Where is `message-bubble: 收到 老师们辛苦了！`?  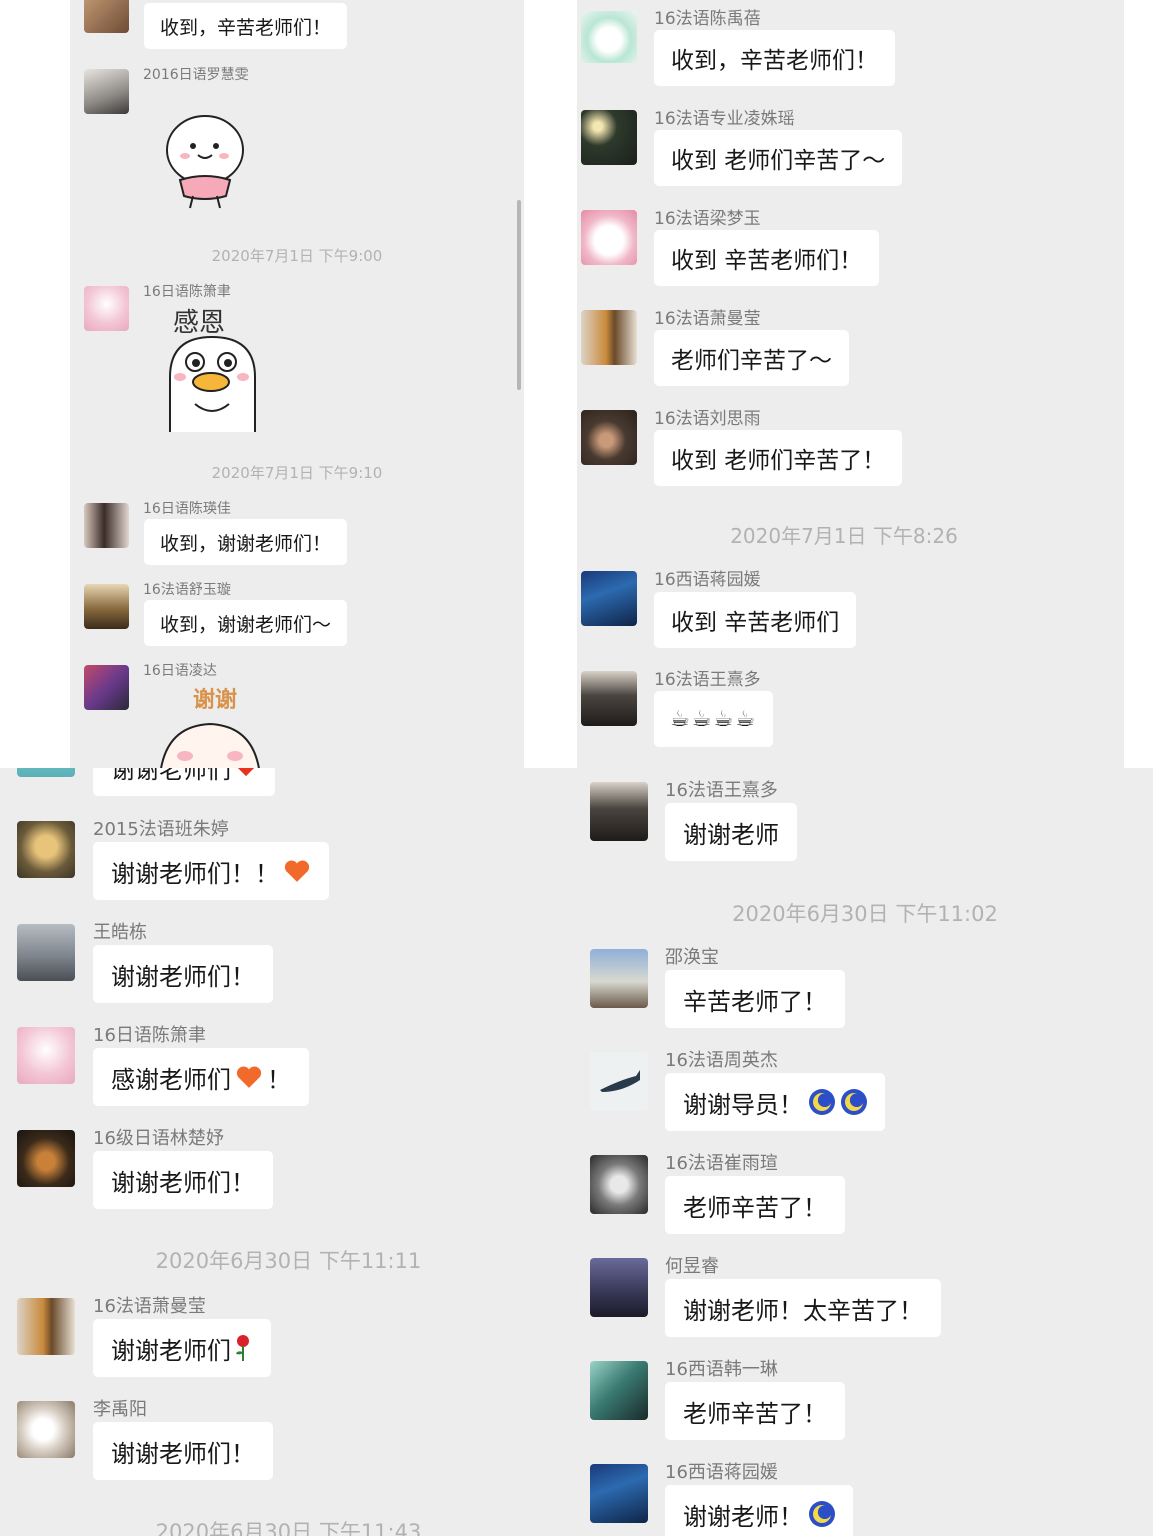 message-bubble: 收到 老师们辛苦了！ is located at coordinates (778, 458).